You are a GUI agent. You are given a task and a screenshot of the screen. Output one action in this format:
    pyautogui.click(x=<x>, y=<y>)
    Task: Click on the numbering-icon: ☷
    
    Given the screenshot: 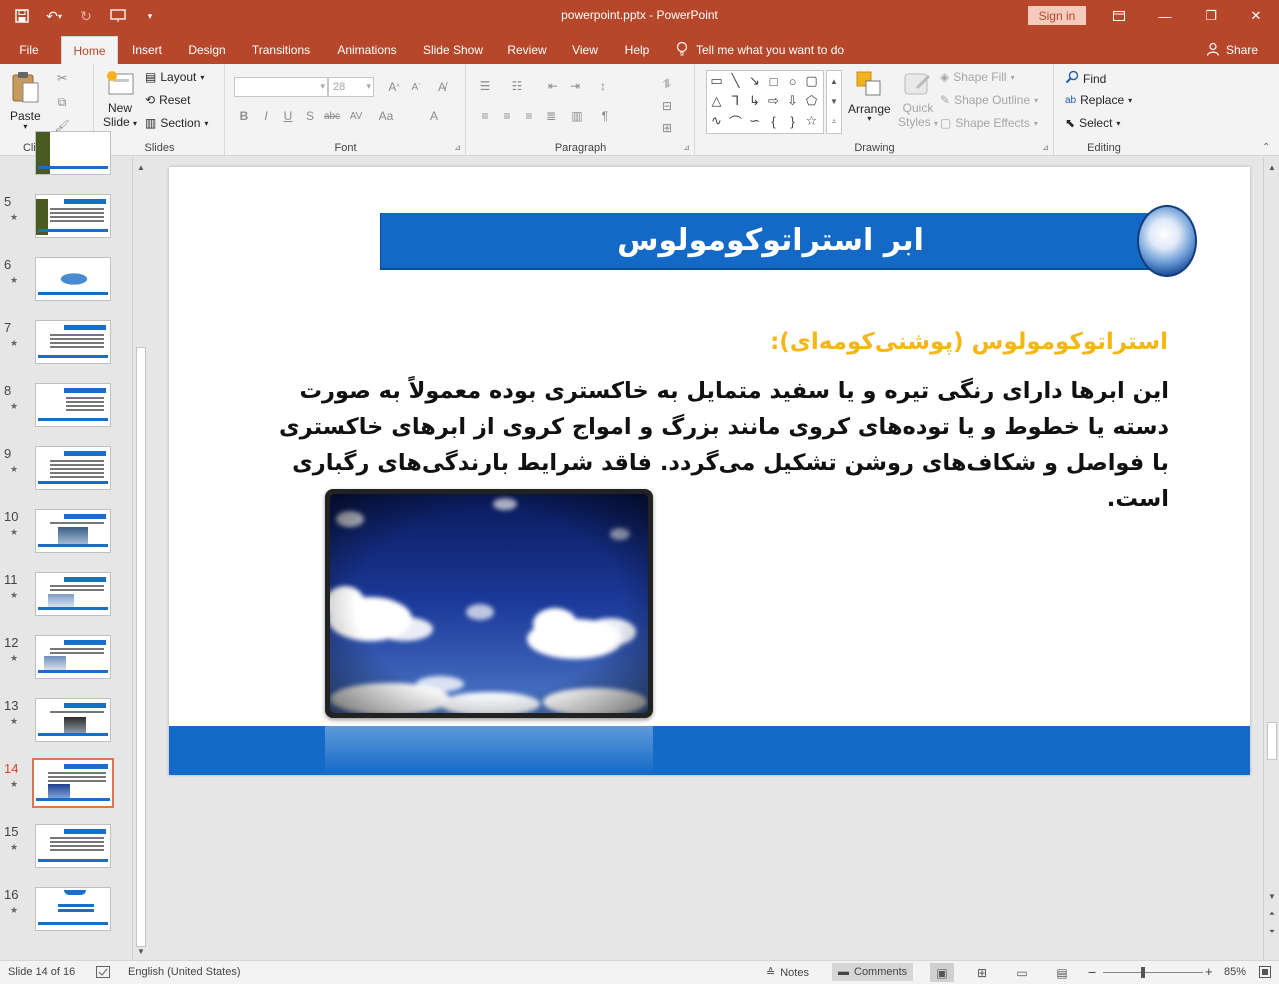 What is the action you would take?
    pyautogui.click(x=517, y=86)
    